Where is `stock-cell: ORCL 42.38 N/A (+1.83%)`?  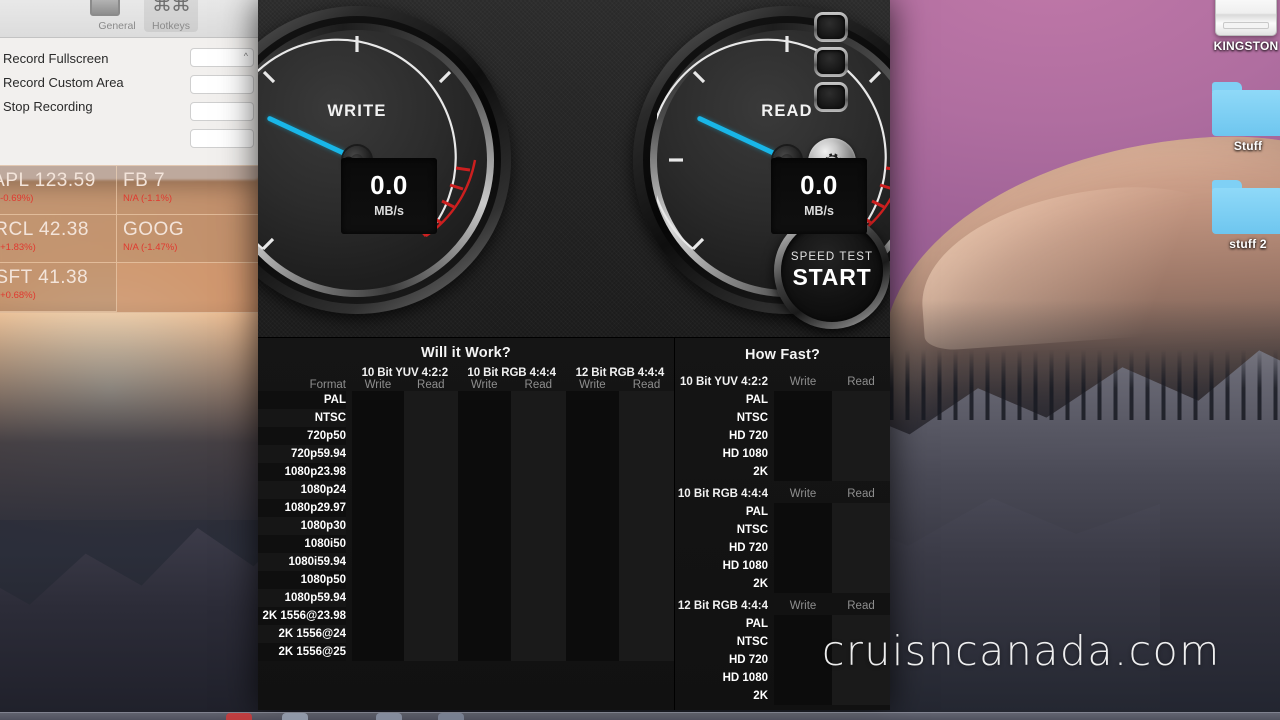 stock-cell: ORCL 42.38 N/A (+1.83%) is located at coordinates (58, 239).